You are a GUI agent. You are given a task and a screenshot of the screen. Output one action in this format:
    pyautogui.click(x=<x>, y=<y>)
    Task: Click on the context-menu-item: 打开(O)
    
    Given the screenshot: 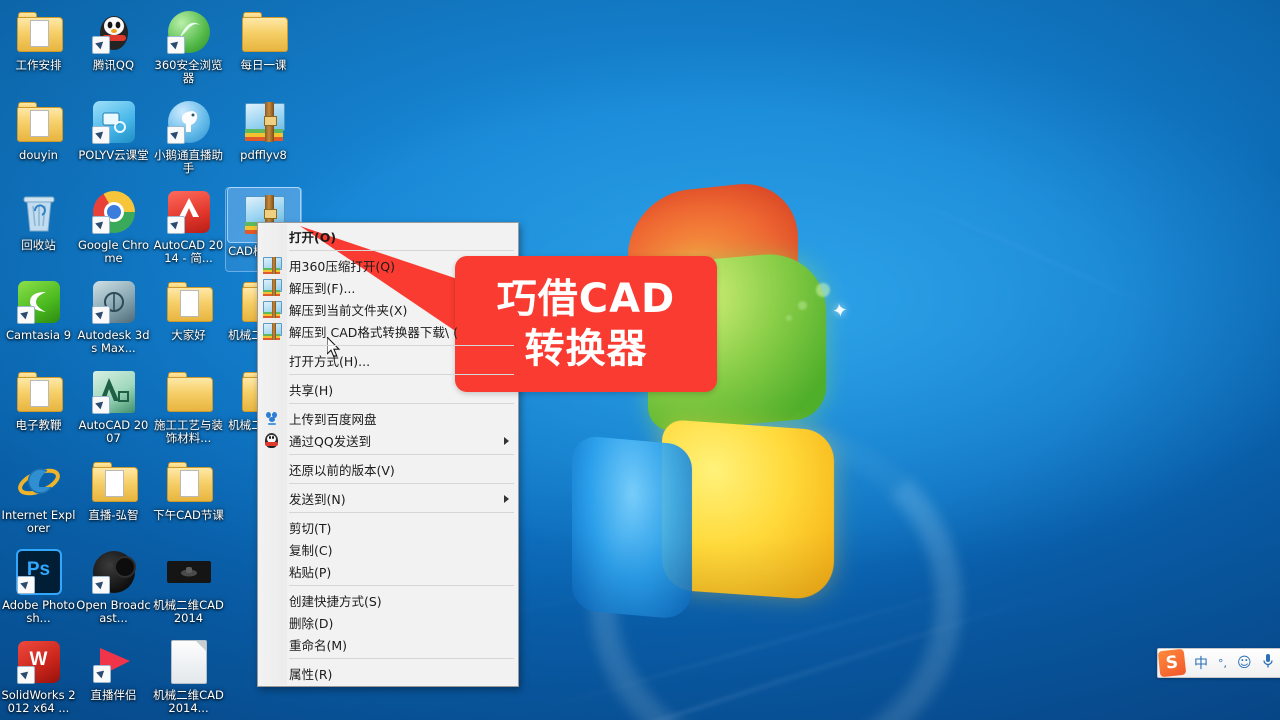 What is the action you would take?
    pyautogui.click(x=388, y=236)
    